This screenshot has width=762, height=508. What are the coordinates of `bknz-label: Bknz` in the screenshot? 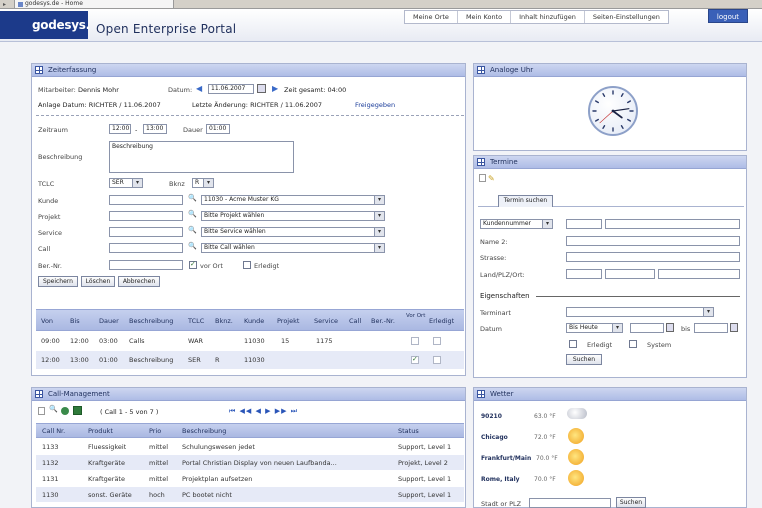 It's located at (177, 184).